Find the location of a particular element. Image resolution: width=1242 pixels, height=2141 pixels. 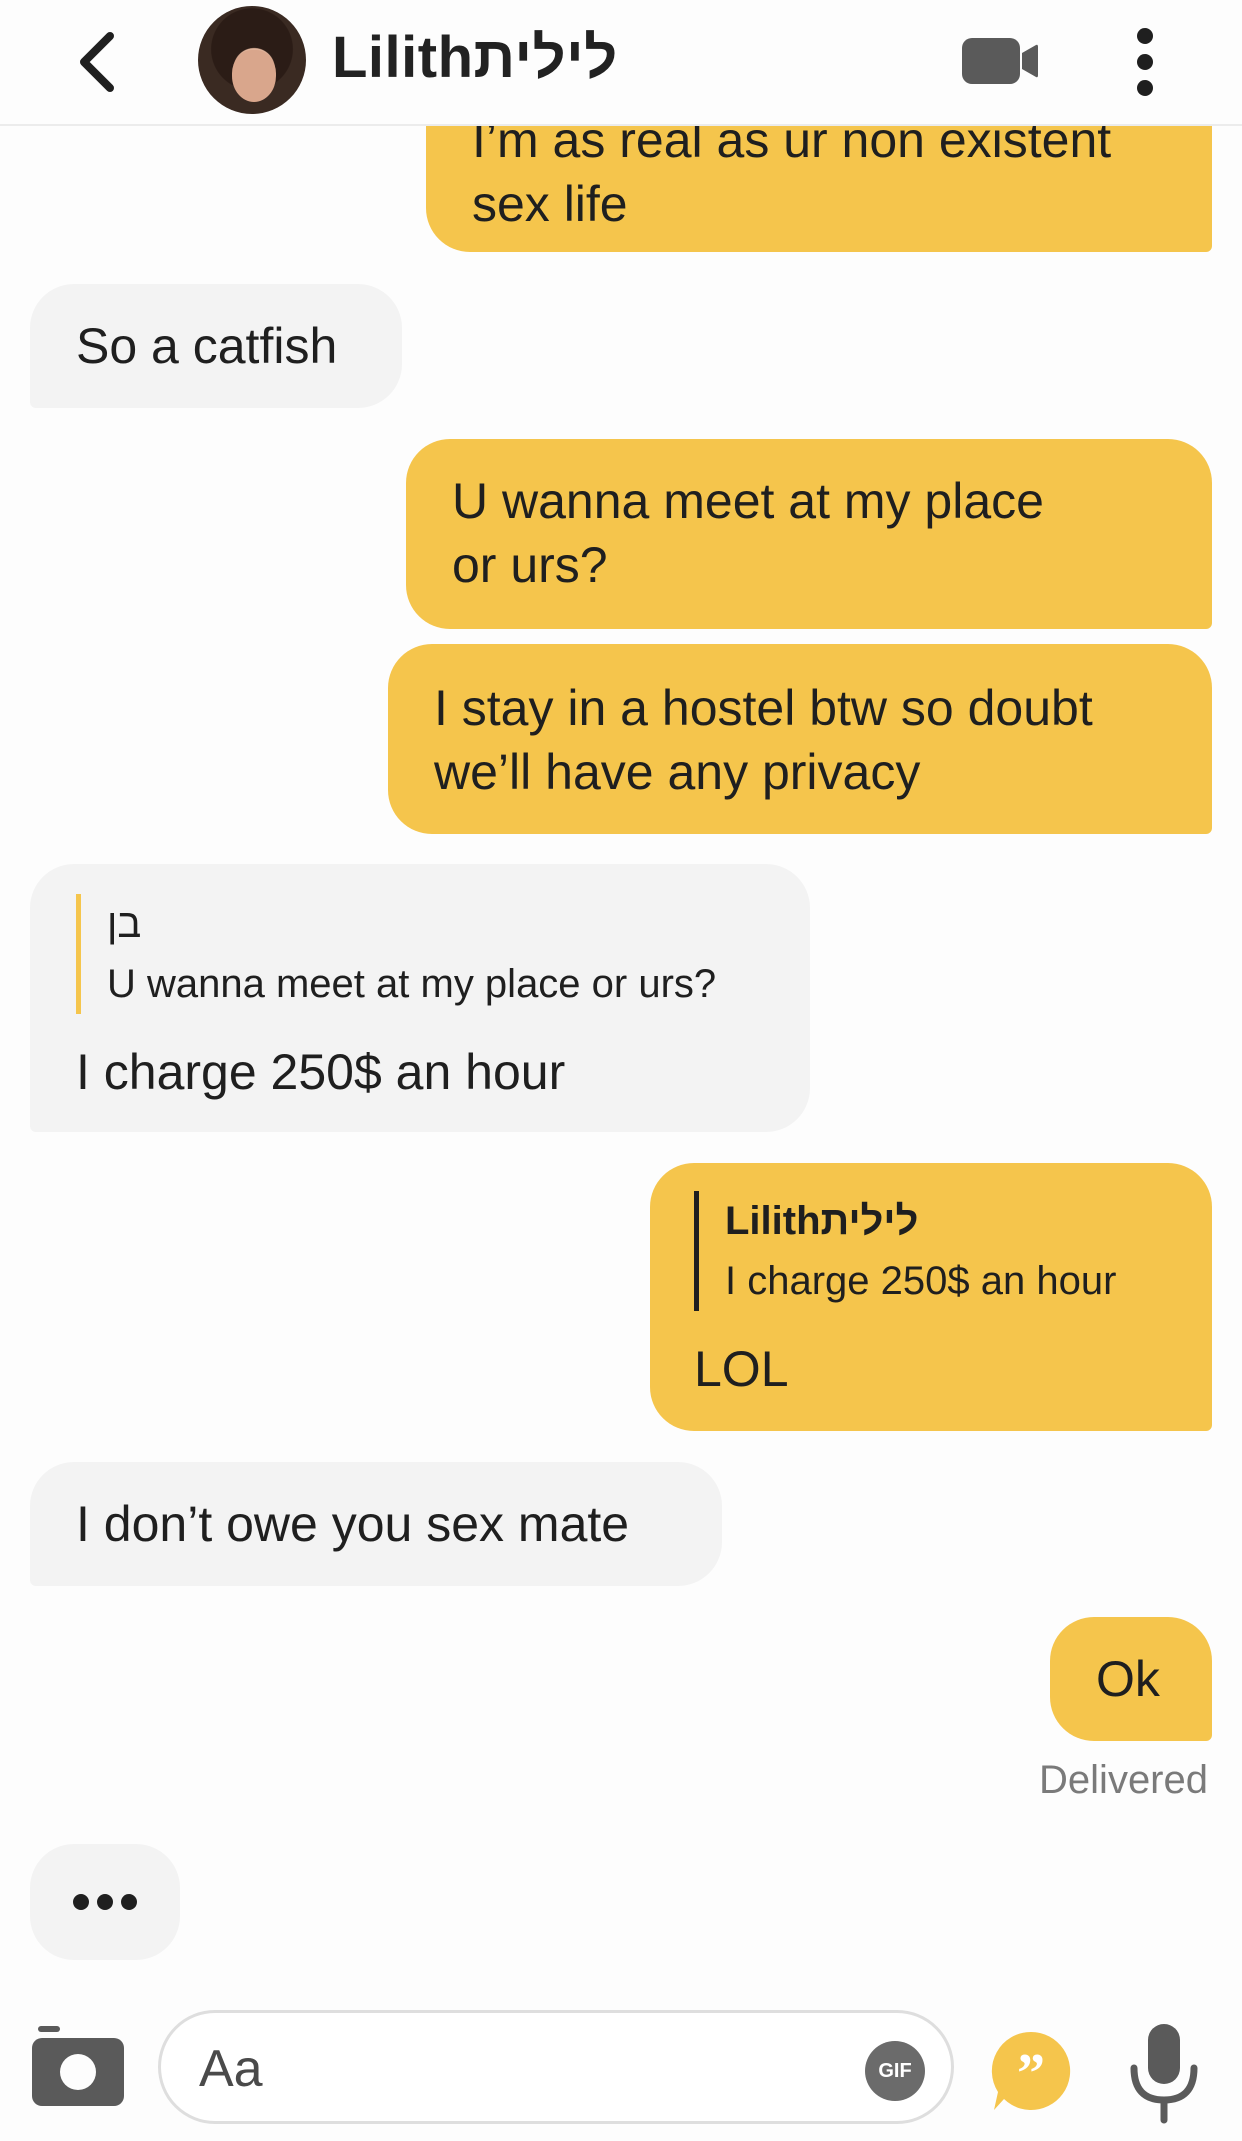

microphone-icon is located at coordinates (1164, 2074).